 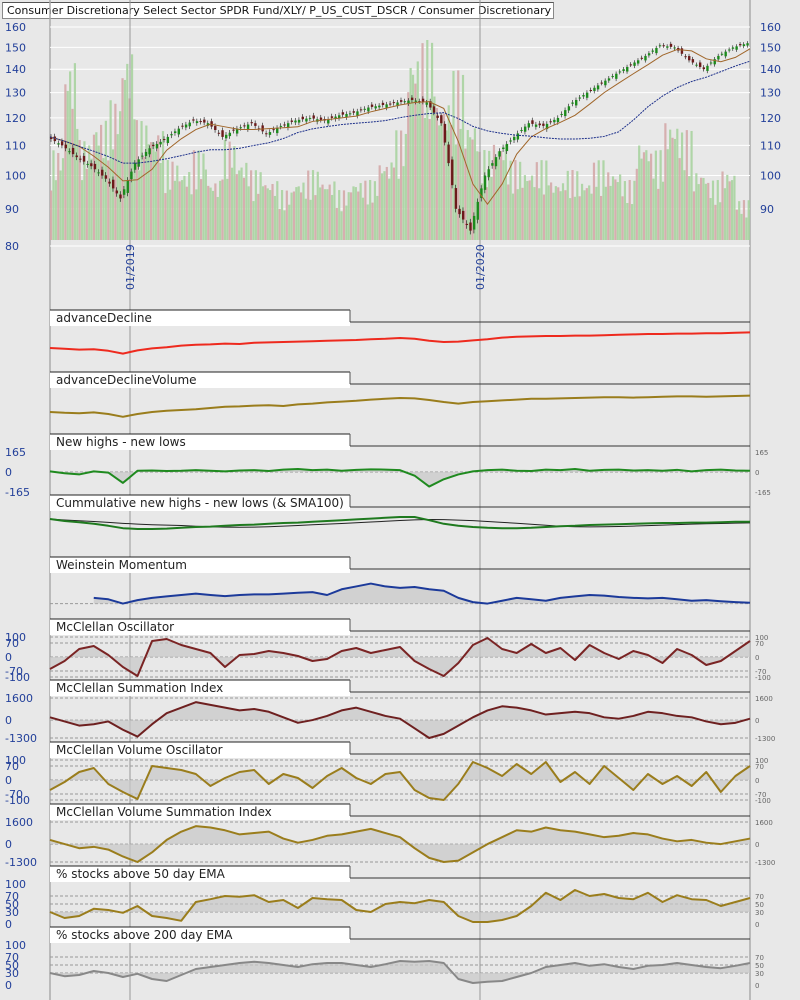 I want to click on price-tick-label-left: 100, so click(x=15, y=176).